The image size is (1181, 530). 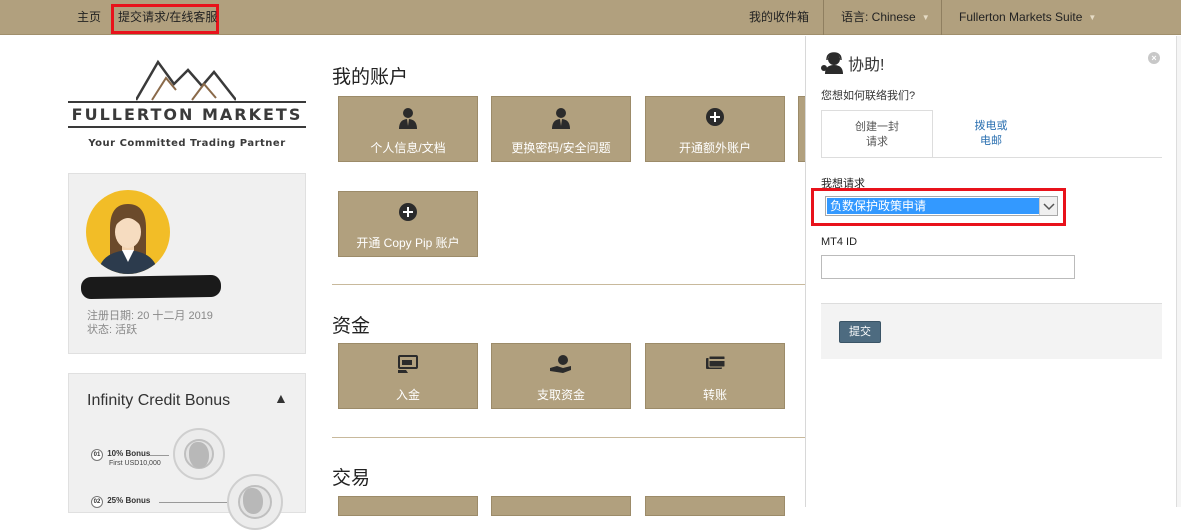 I want to click on nav-inbox-link: 我的收件箱, so click(x=779, y=17).